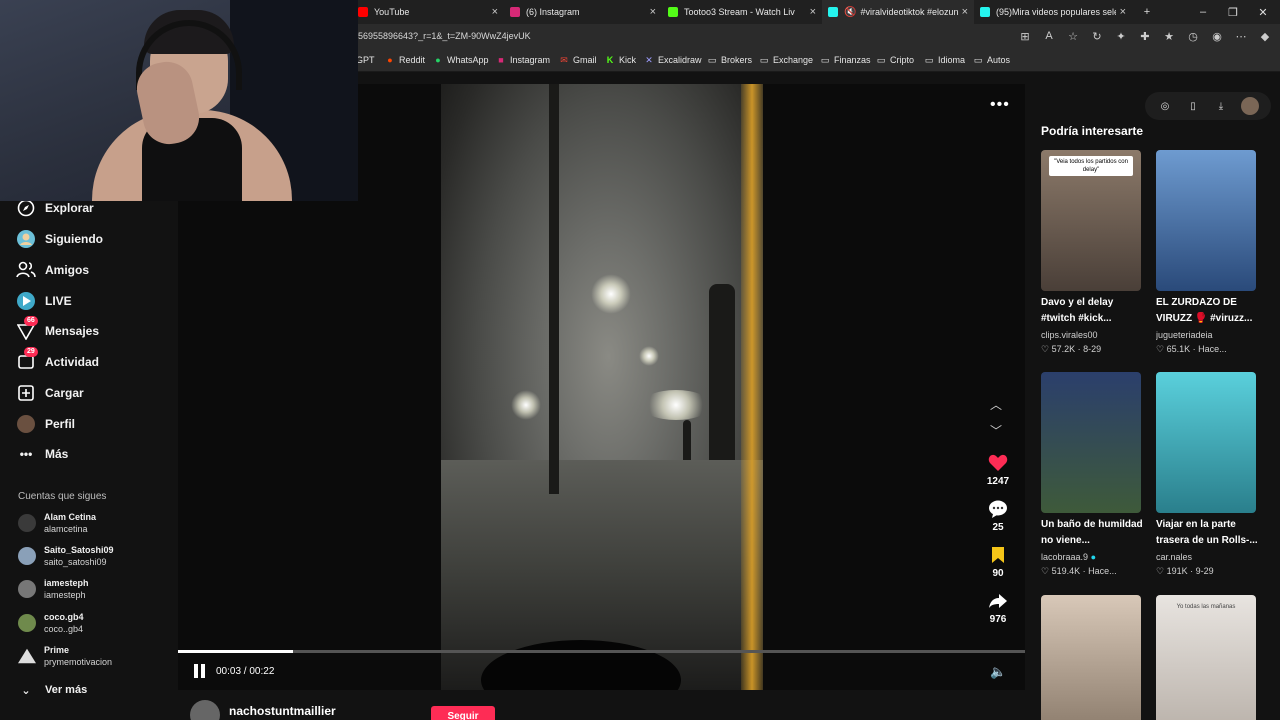  What do you see at coordinates (1221, 106) in the screenshot?
I see `download-icon: ⤓` at bounding box center [1221, 106].